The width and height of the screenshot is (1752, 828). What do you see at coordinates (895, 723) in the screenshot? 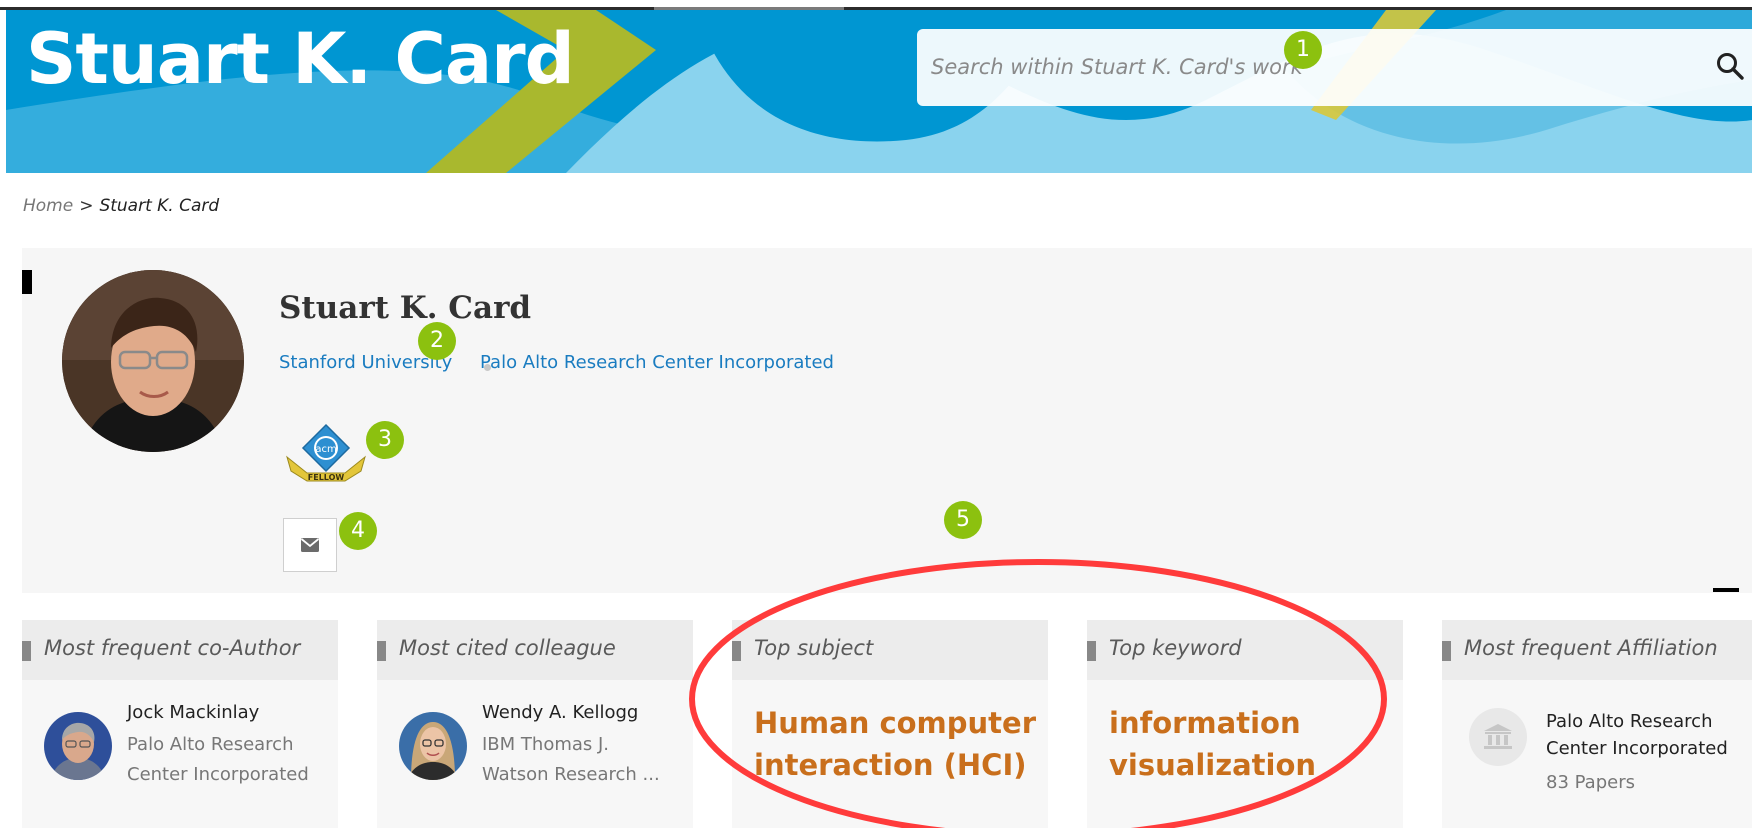
I see `top-subject-line1: Human computer` at bounding box center [895, 723].